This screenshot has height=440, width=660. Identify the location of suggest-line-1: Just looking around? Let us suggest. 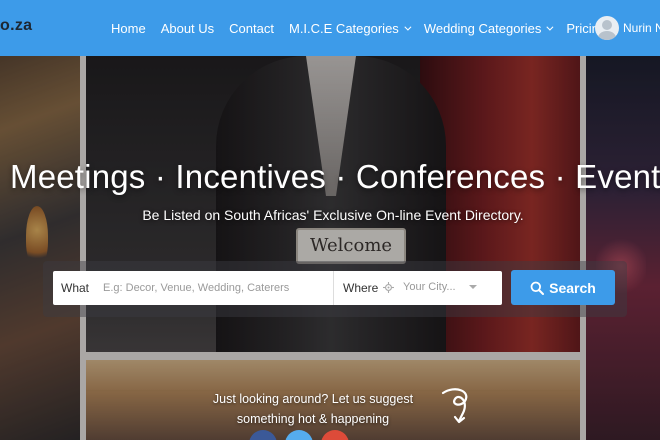
(313, 399).